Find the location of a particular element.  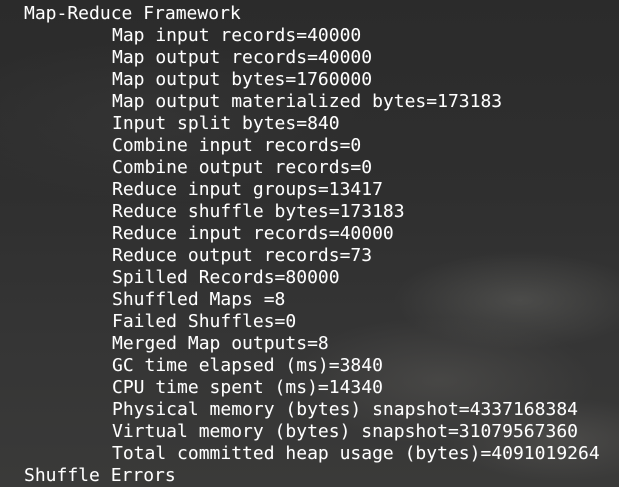

counter-line: Spilled Records=80000 is located at coordinates (226, 277).